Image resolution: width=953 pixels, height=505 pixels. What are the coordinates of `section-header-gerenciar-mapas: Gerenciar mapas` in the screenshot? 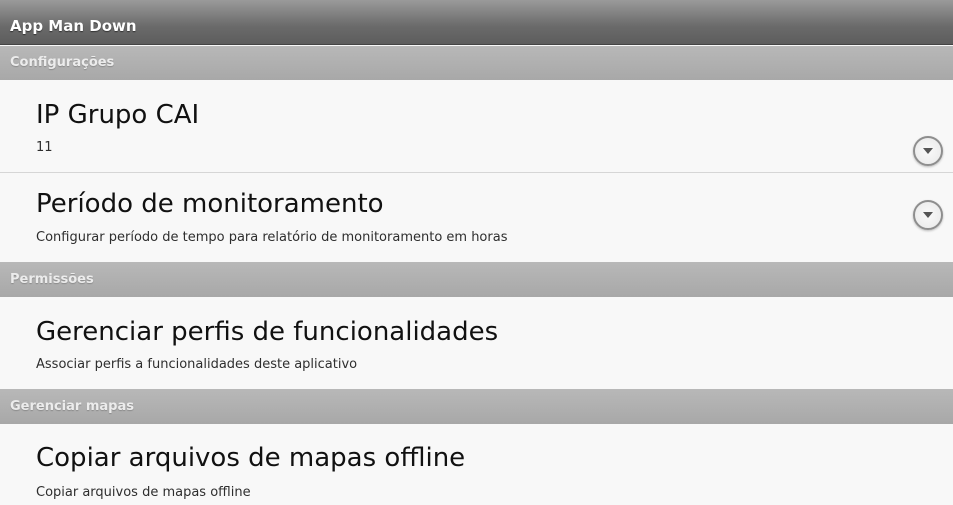 It's located at (476, 406).